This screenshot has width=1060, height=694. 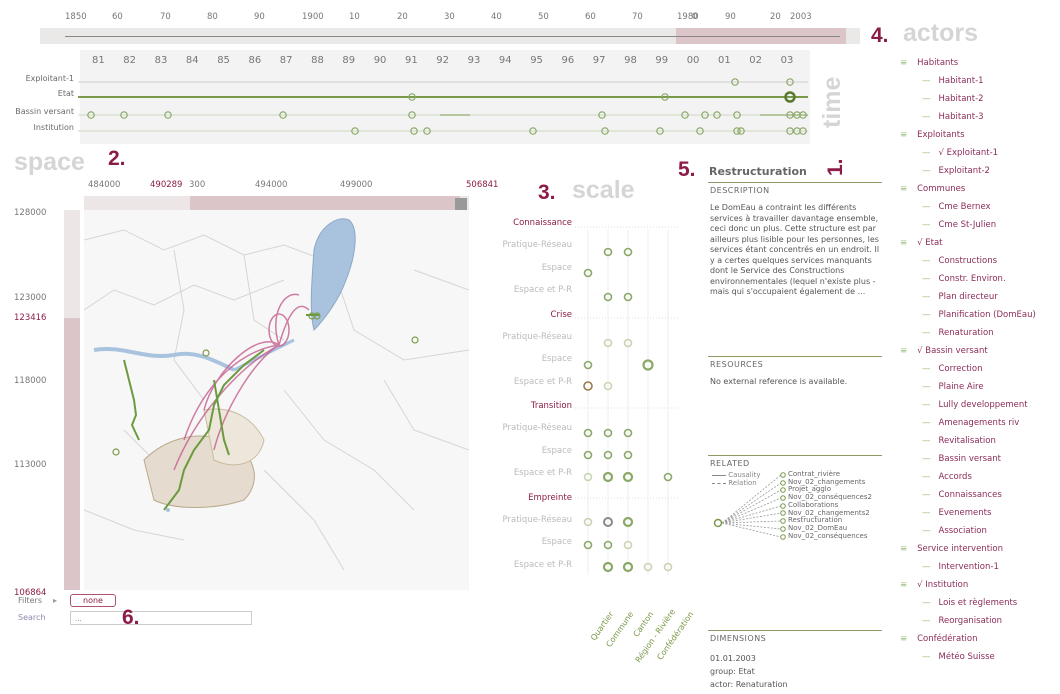 What do you see at coordinates (737, 364) in the screenshot?
I see `resources-header: RESOURCES` at bounding box center [737, 364].